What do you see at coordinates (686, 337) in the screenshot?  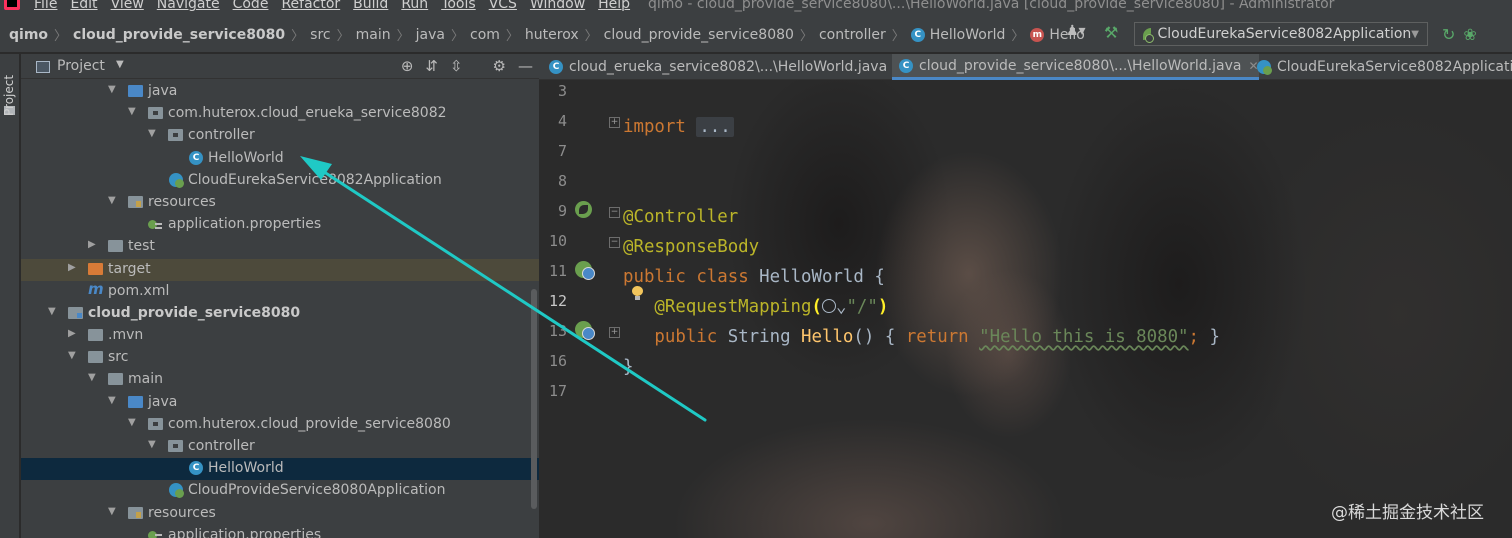 I see `keyword-token: public` at bounding box center [686, 337].